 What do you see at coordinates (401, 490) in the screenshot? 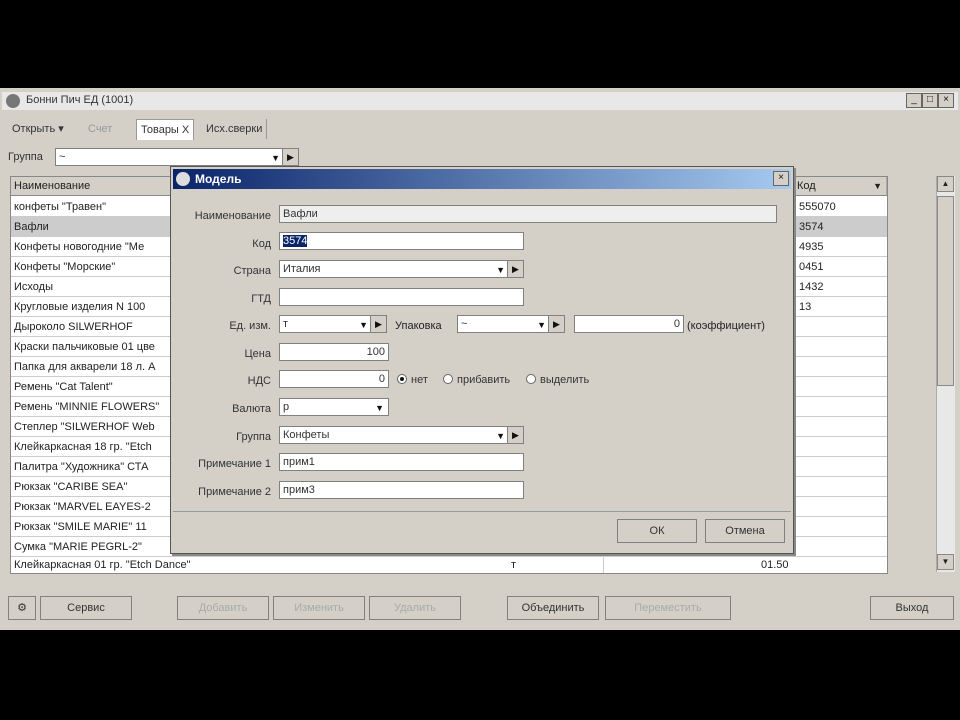
I see `note2-field: прим3` at bounding box center [401, 490].